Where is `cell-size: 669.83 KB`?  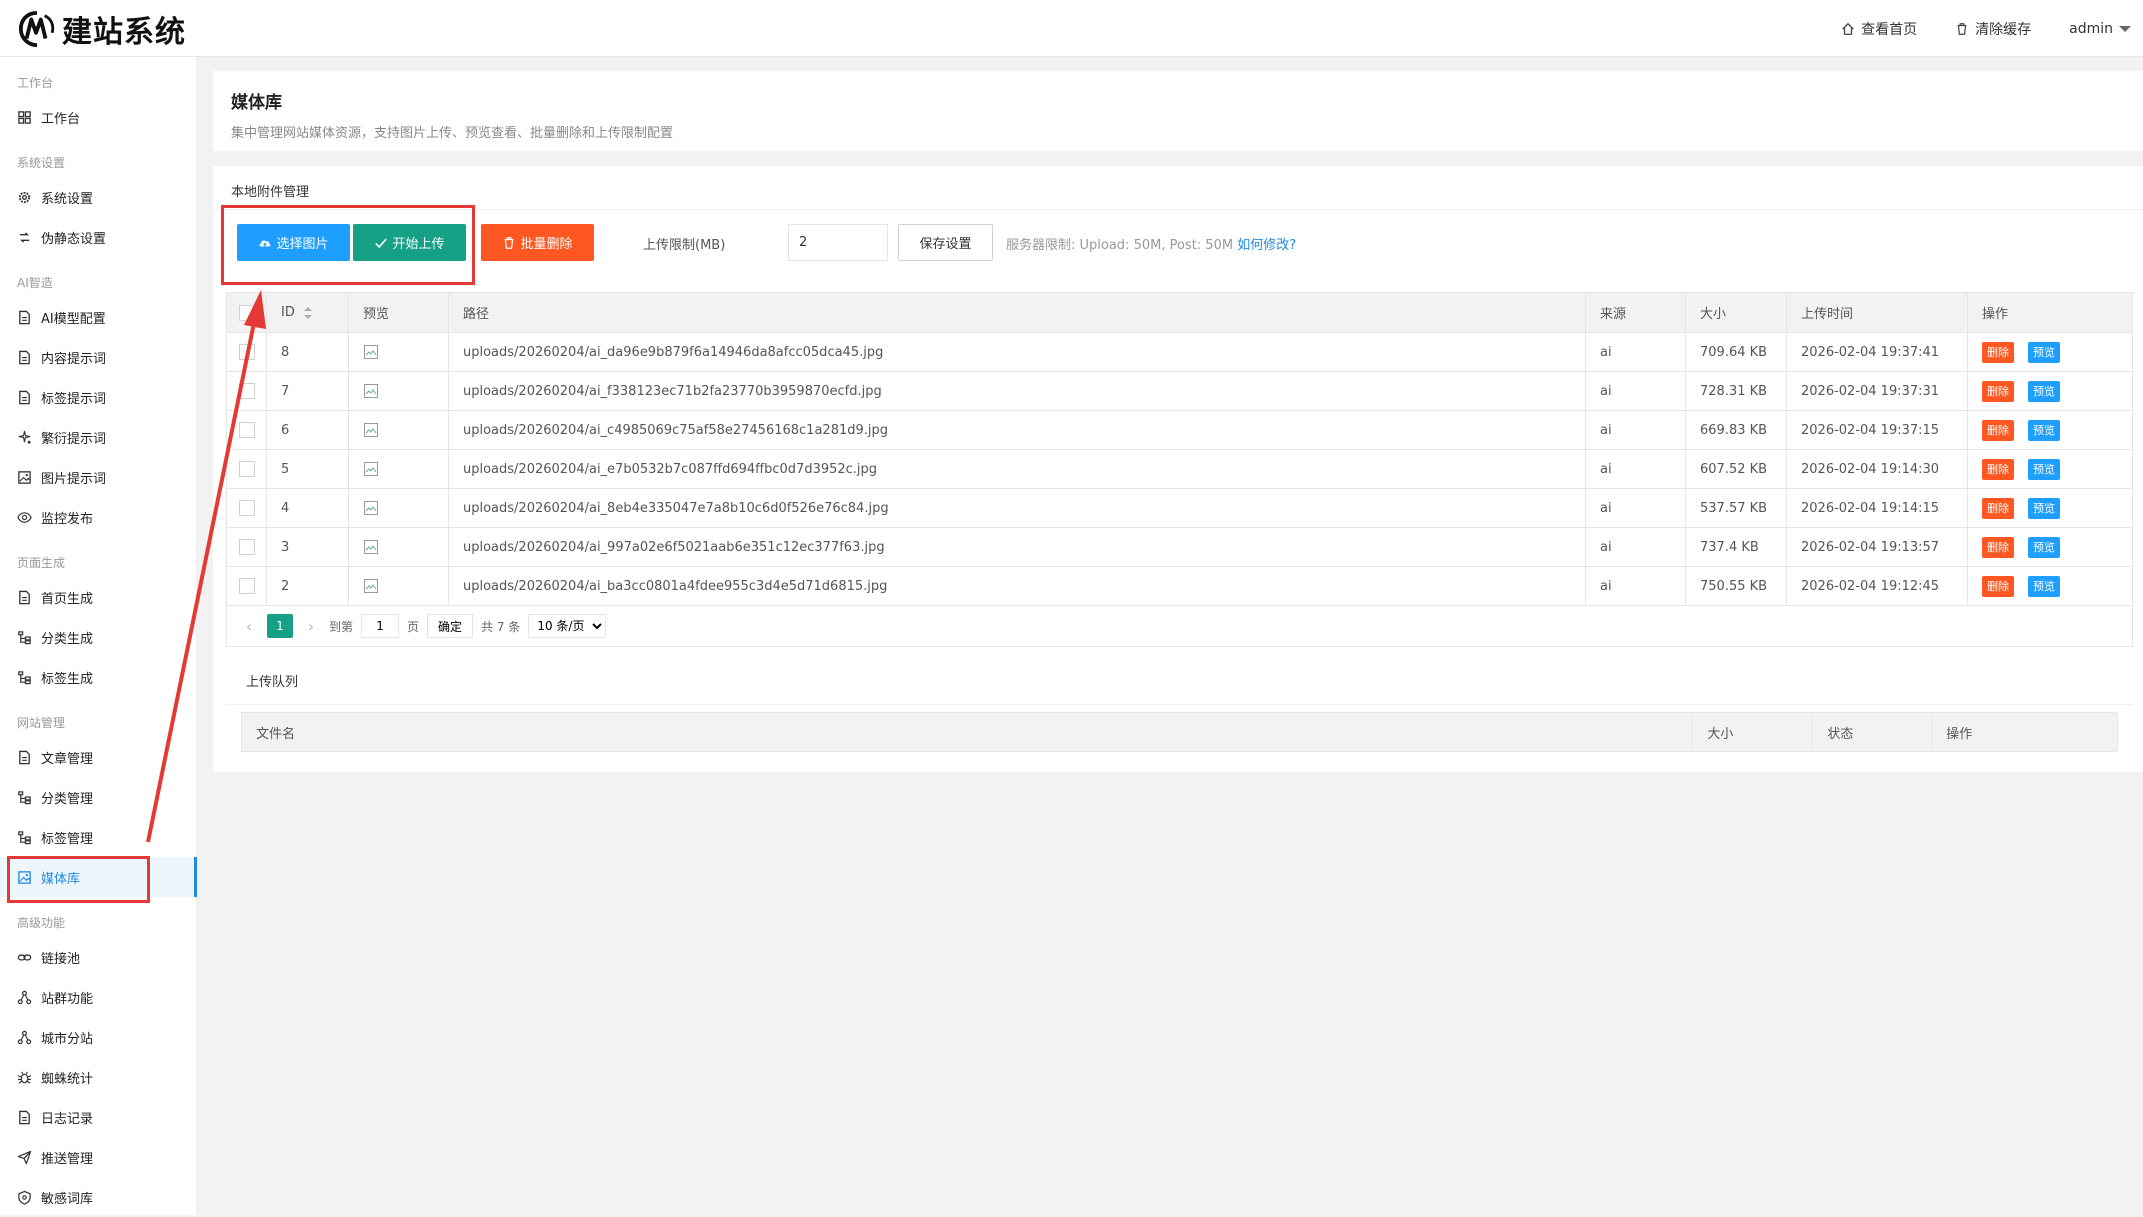 cell-size: 669.83 KB is located at coordinates (1736, 430).